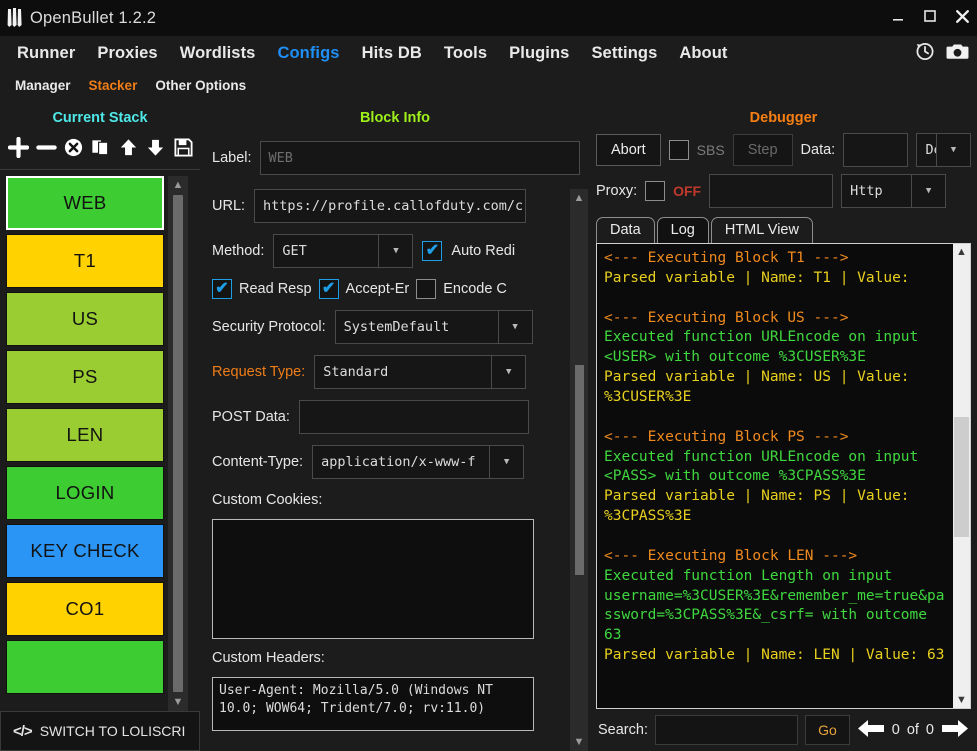 The width and height of the screenshot is (977, 751). Describe the element at coordinates (85, 551) in the screenshot. I see `stack-block-key-check: KEY CHECK` at that location.